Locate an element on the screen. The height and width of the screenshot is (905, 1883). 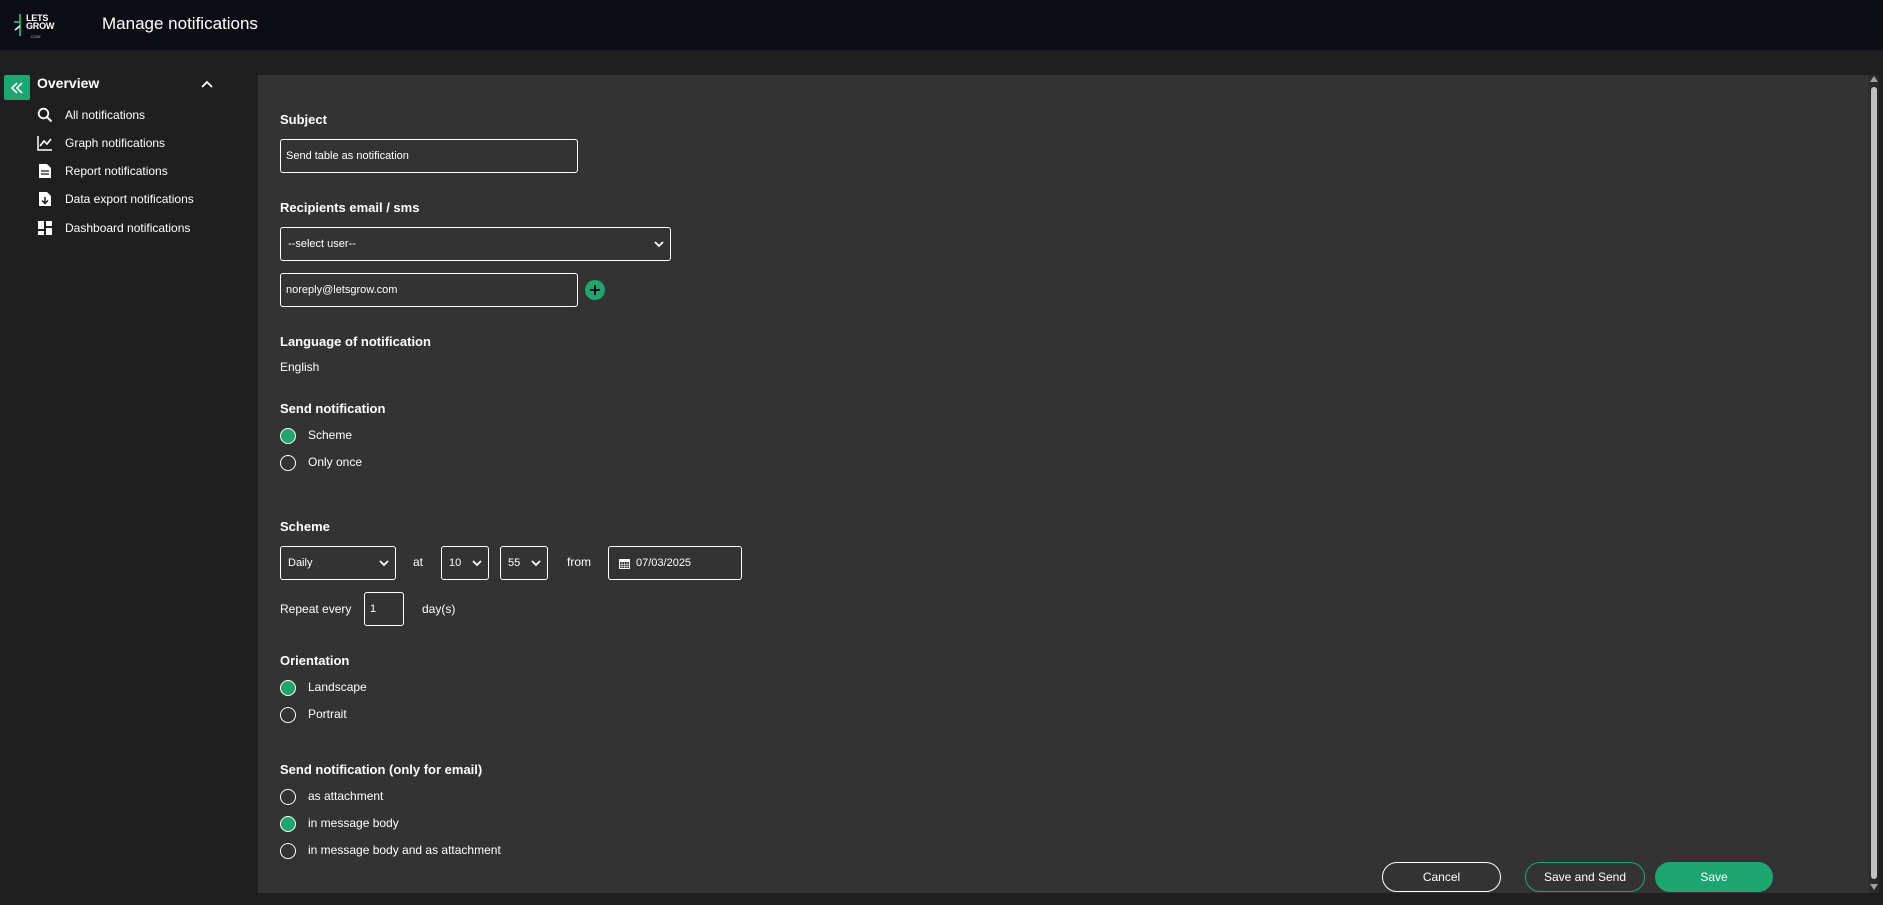
subject-input is located at coordinates (429, 156).